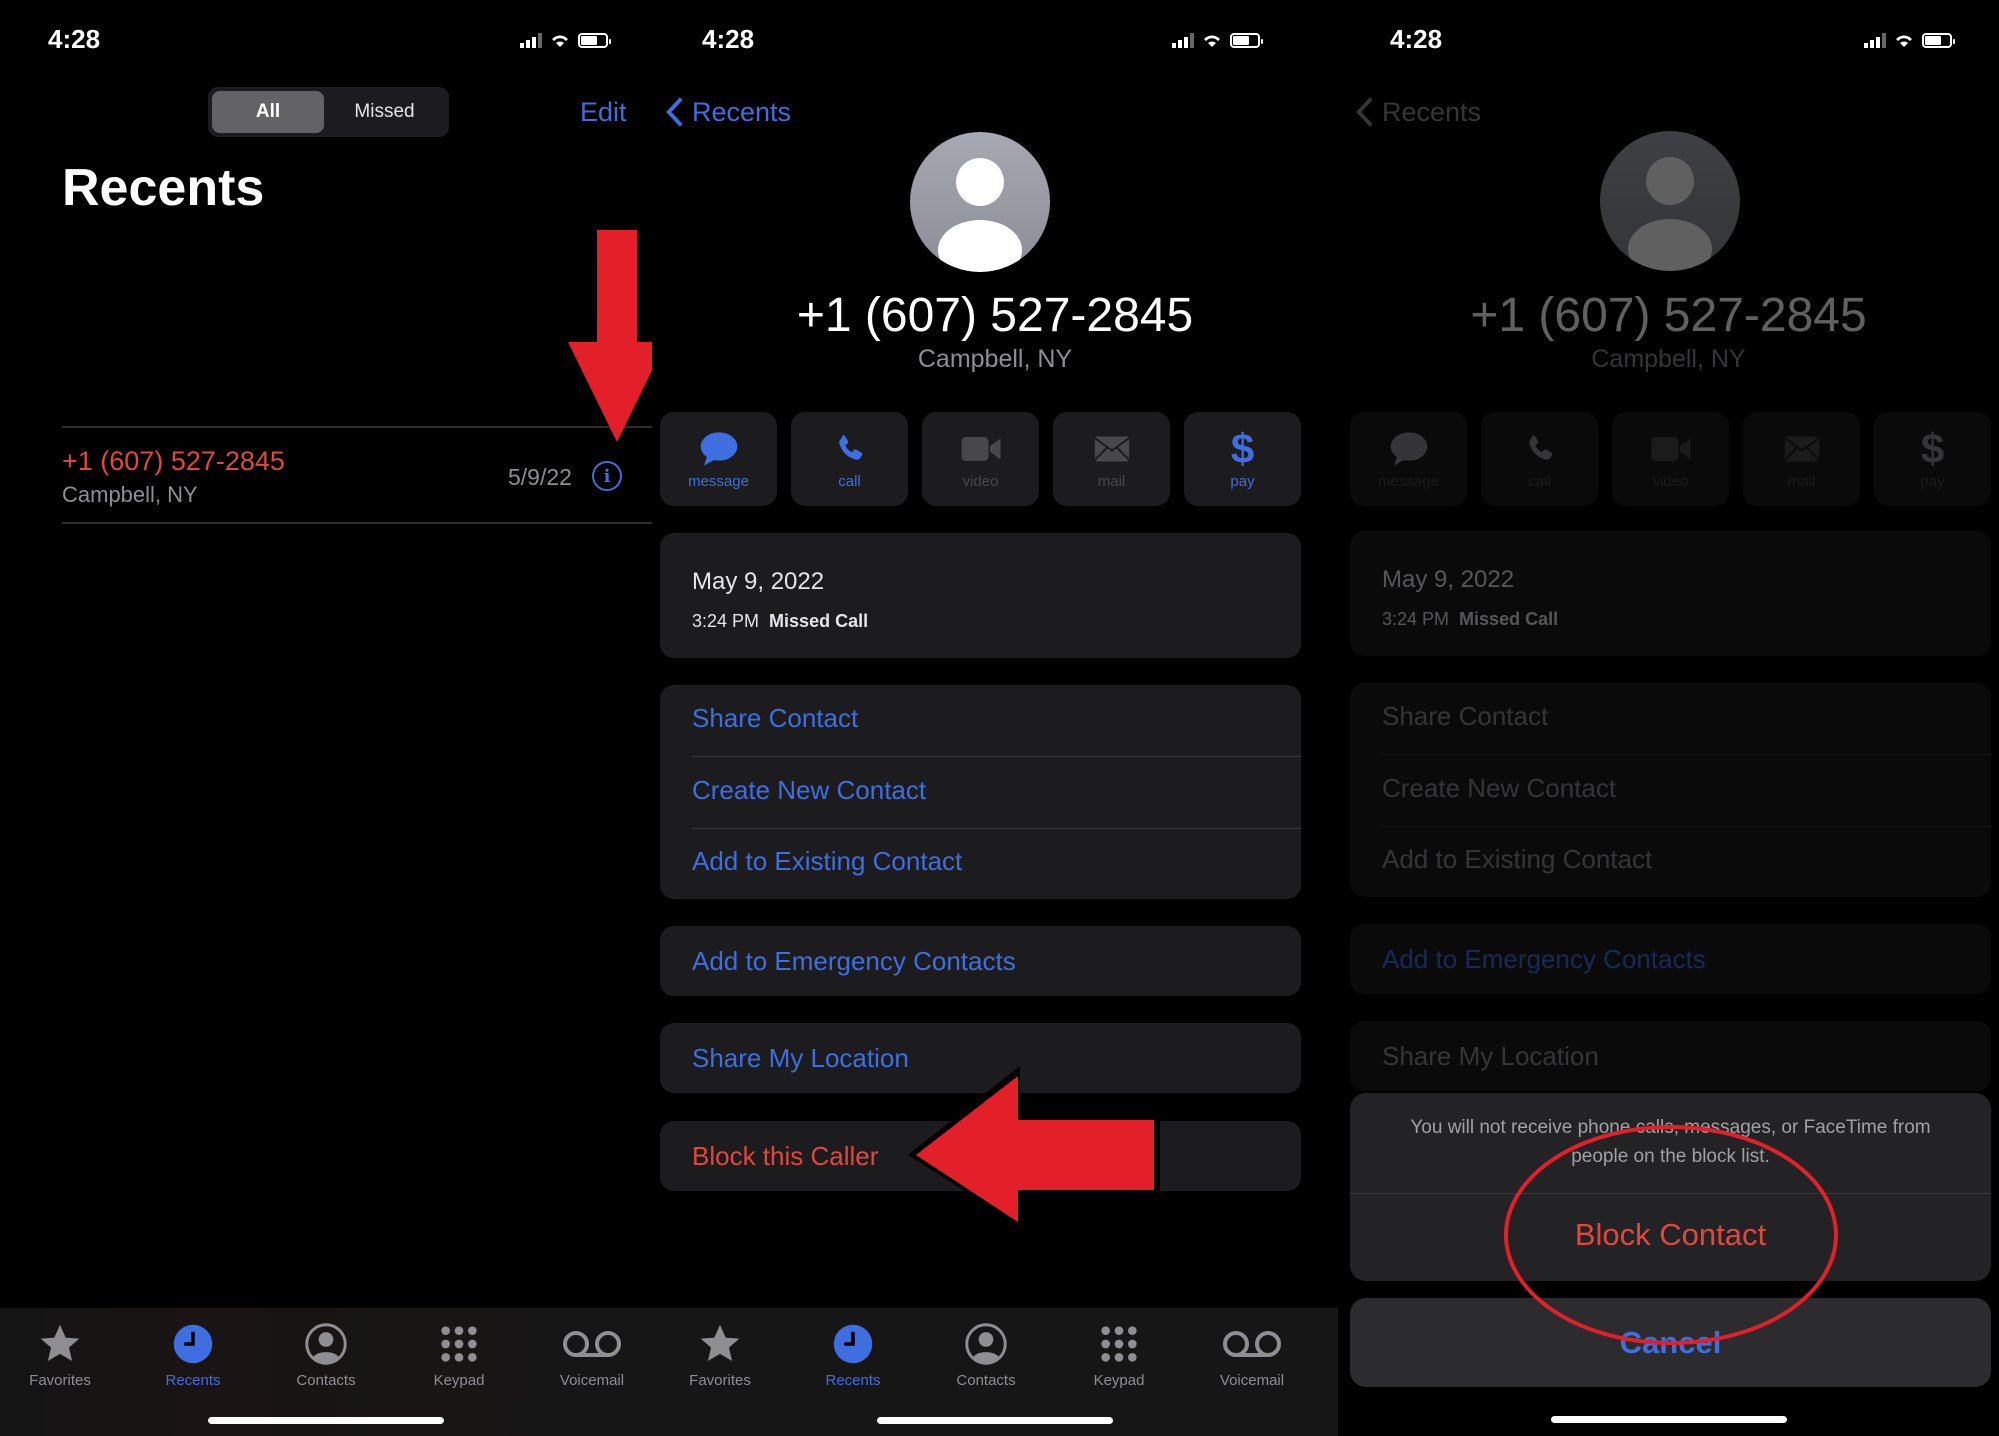 This screenshot has height=1436, width=1999. Describe the element at coordinates (1119, 1344) in the screenshot. I see `keypad-icon` at that location.